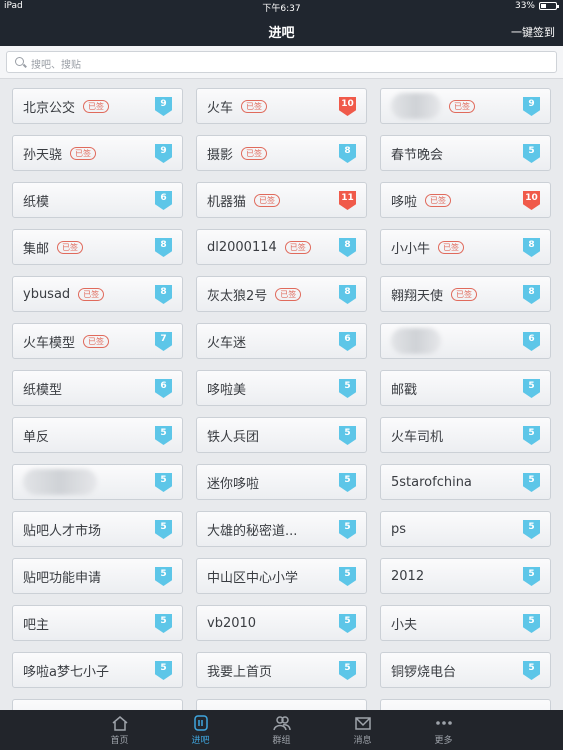 Image resolution: width=563 pixels, height=750 pixels. Describe the element at coordinates (465, 200) in the screenshot. I see `forum-item: 哆啦 已签 10` at that location.